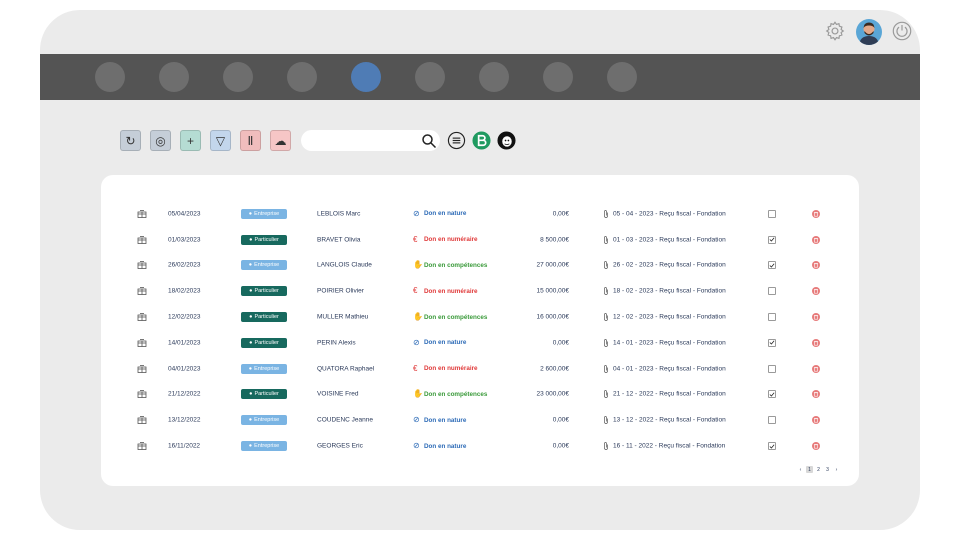 Image resolution: width=960 pixels, height=540 pixels. I want to click on receipt-label: 05 - 04 - 2023 - Reçu fiscal - Fondation, so click(669, 214).